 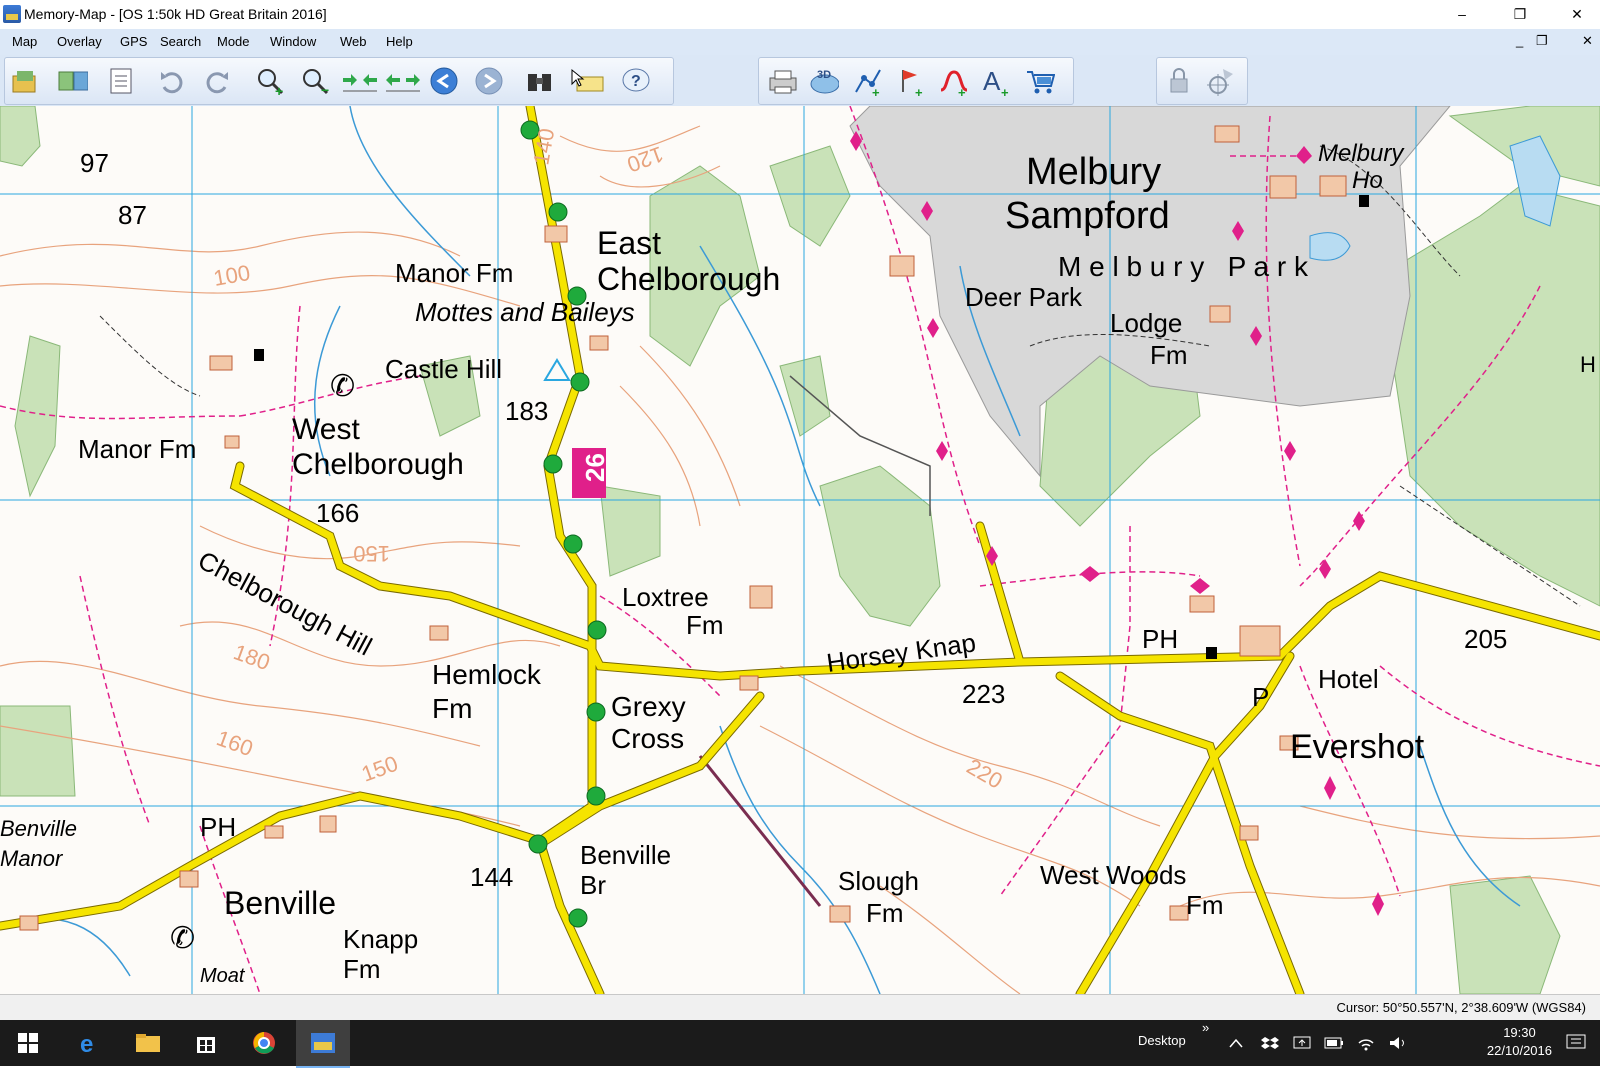 What do you see at coordinates (172, 81) in the screenshot?
I see `undo-icon` at bounding box center [172, 81].